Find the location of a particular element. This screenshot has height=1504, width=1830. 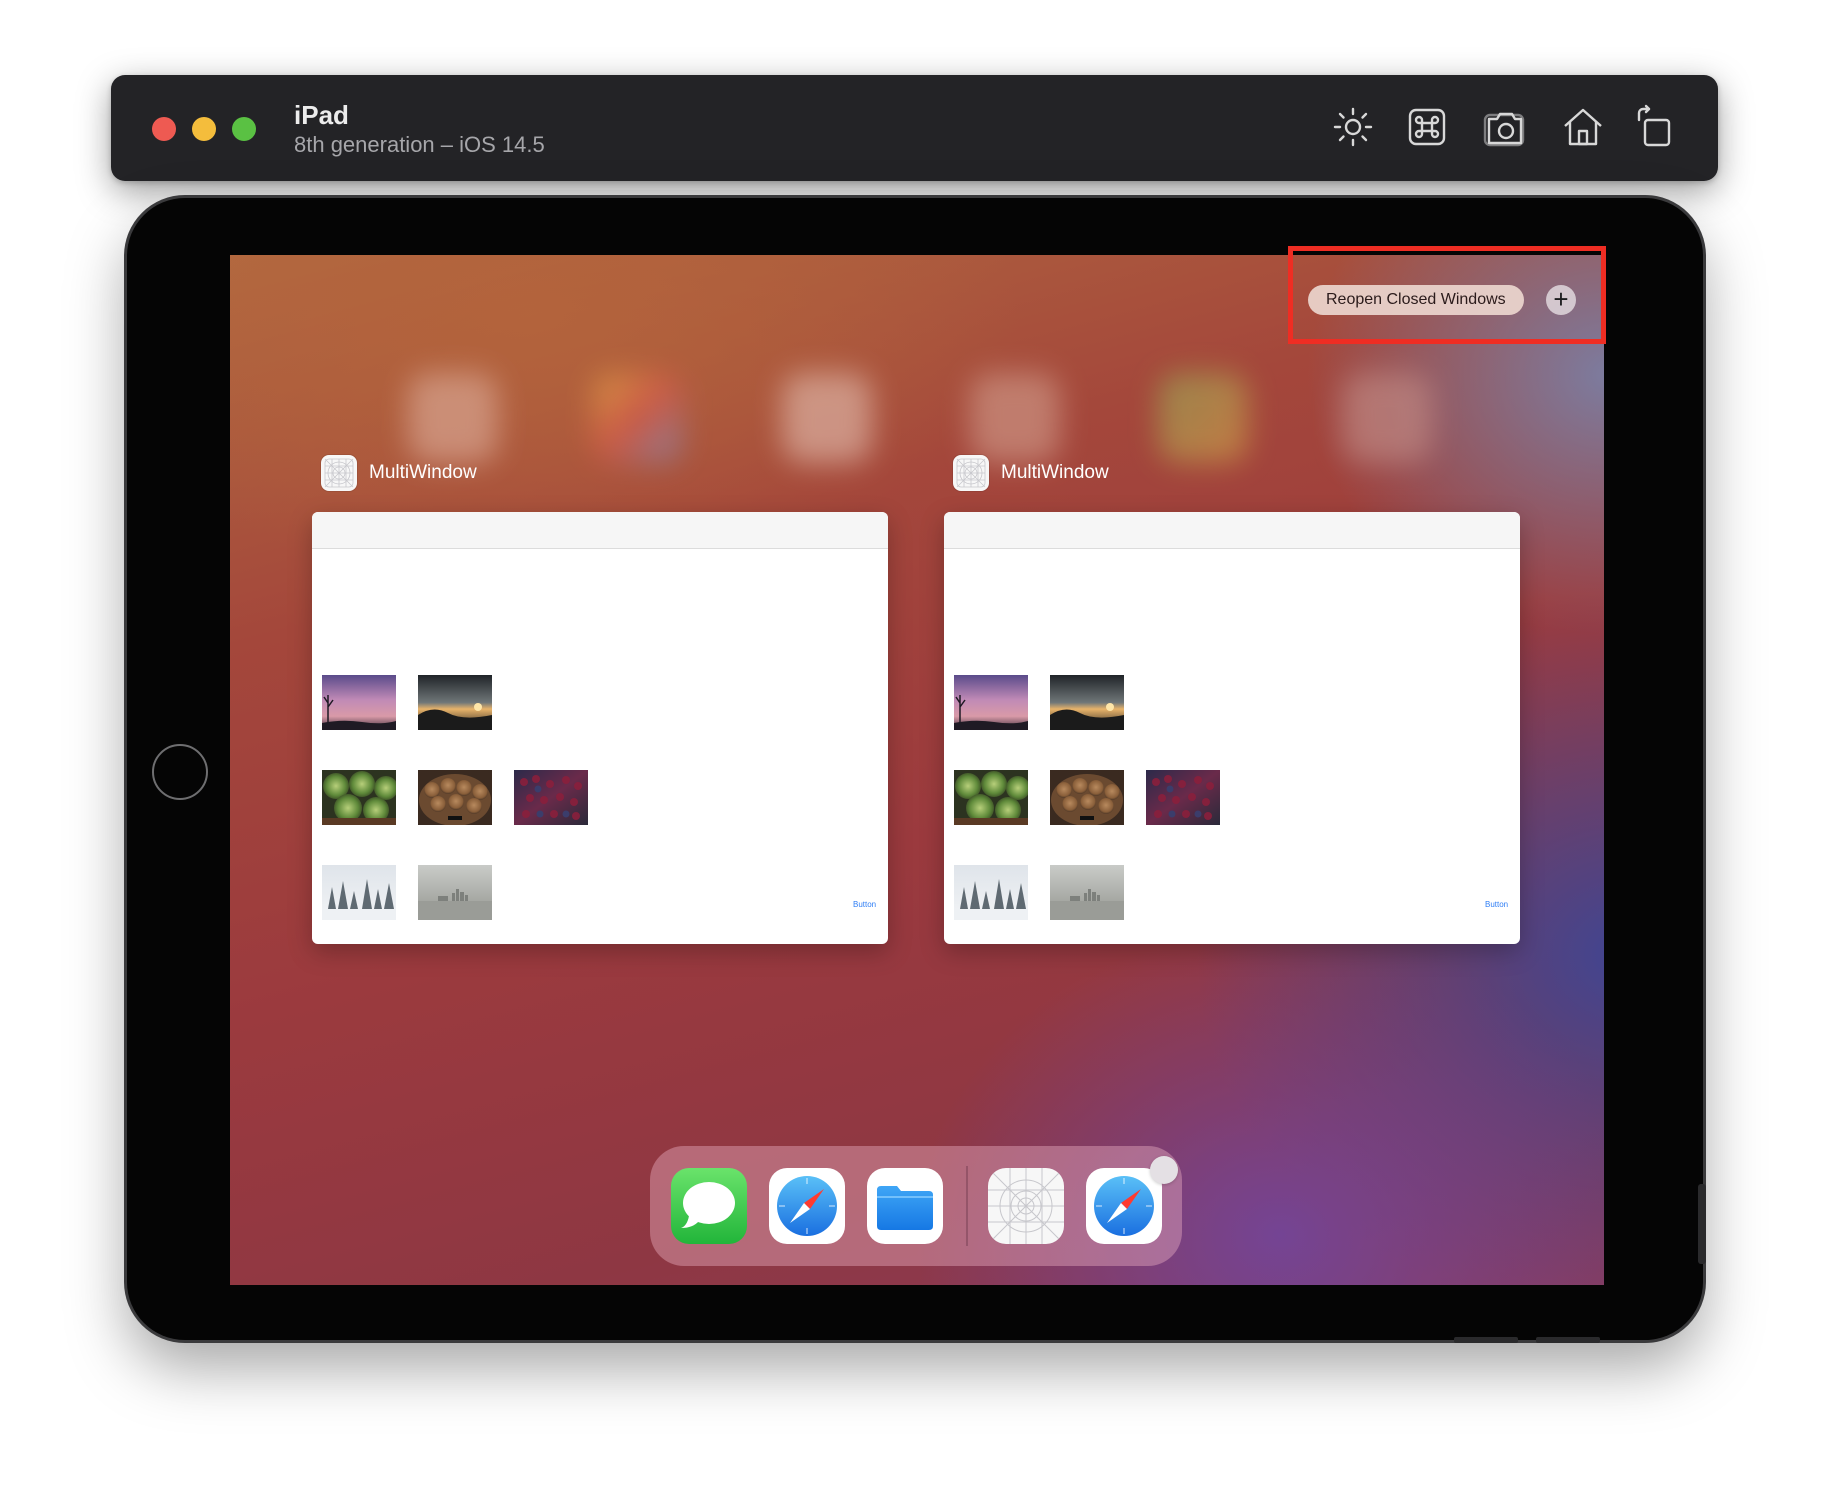

home-icon is located at coordinates (1583, 127).